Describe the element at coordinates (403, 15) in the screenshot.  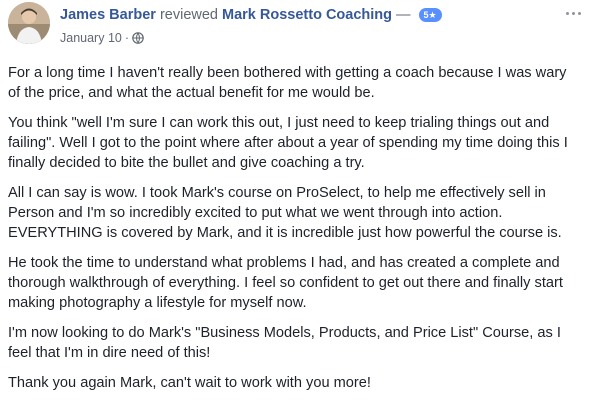
I see `title-dash: —` at that location.